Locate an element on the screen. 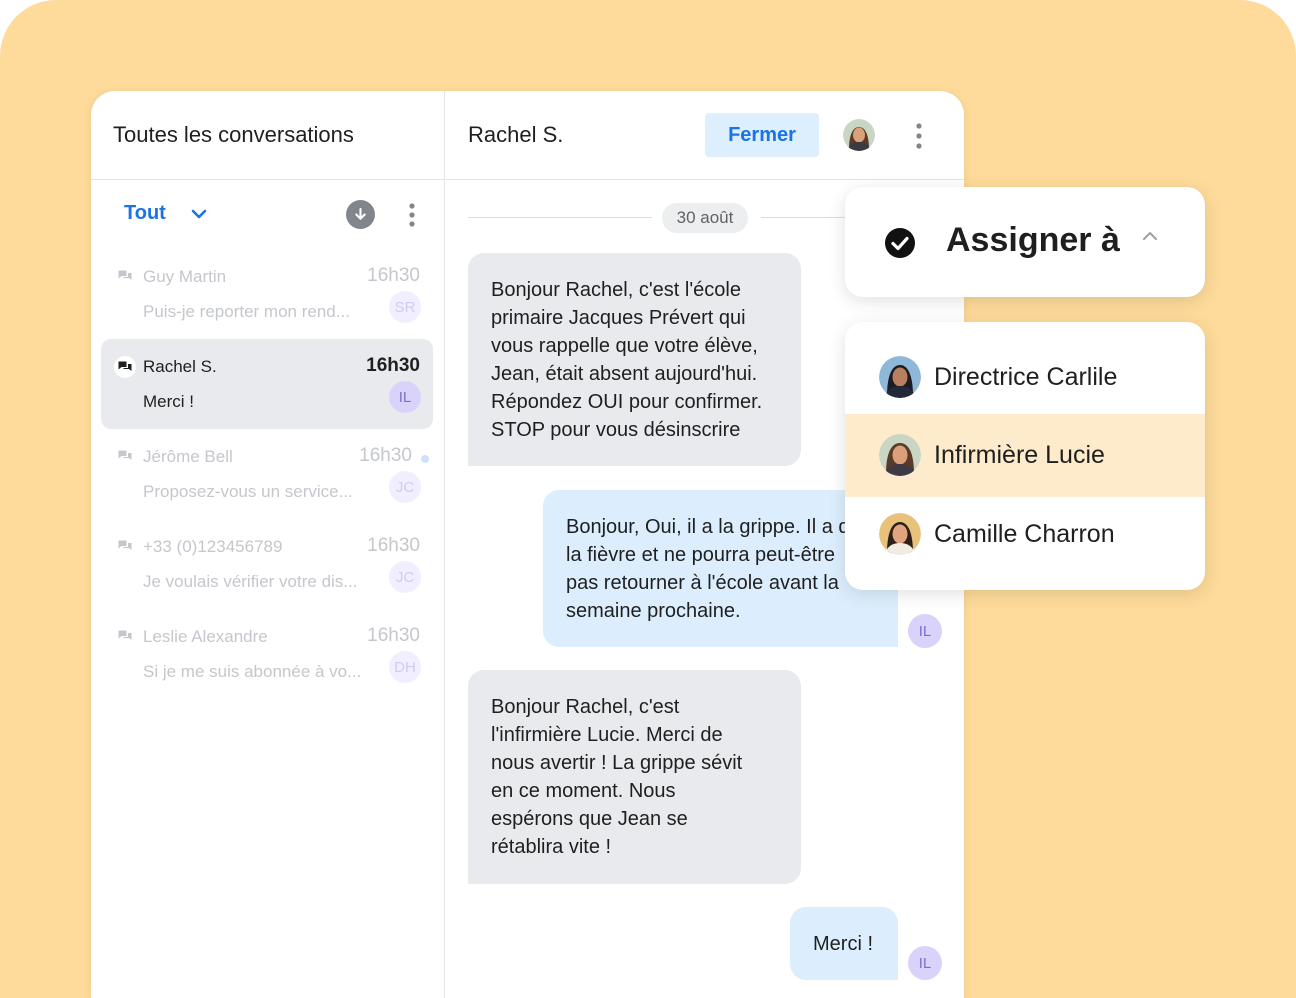  assignee-name: Camille Charron is located at coordinates (1024, 534).